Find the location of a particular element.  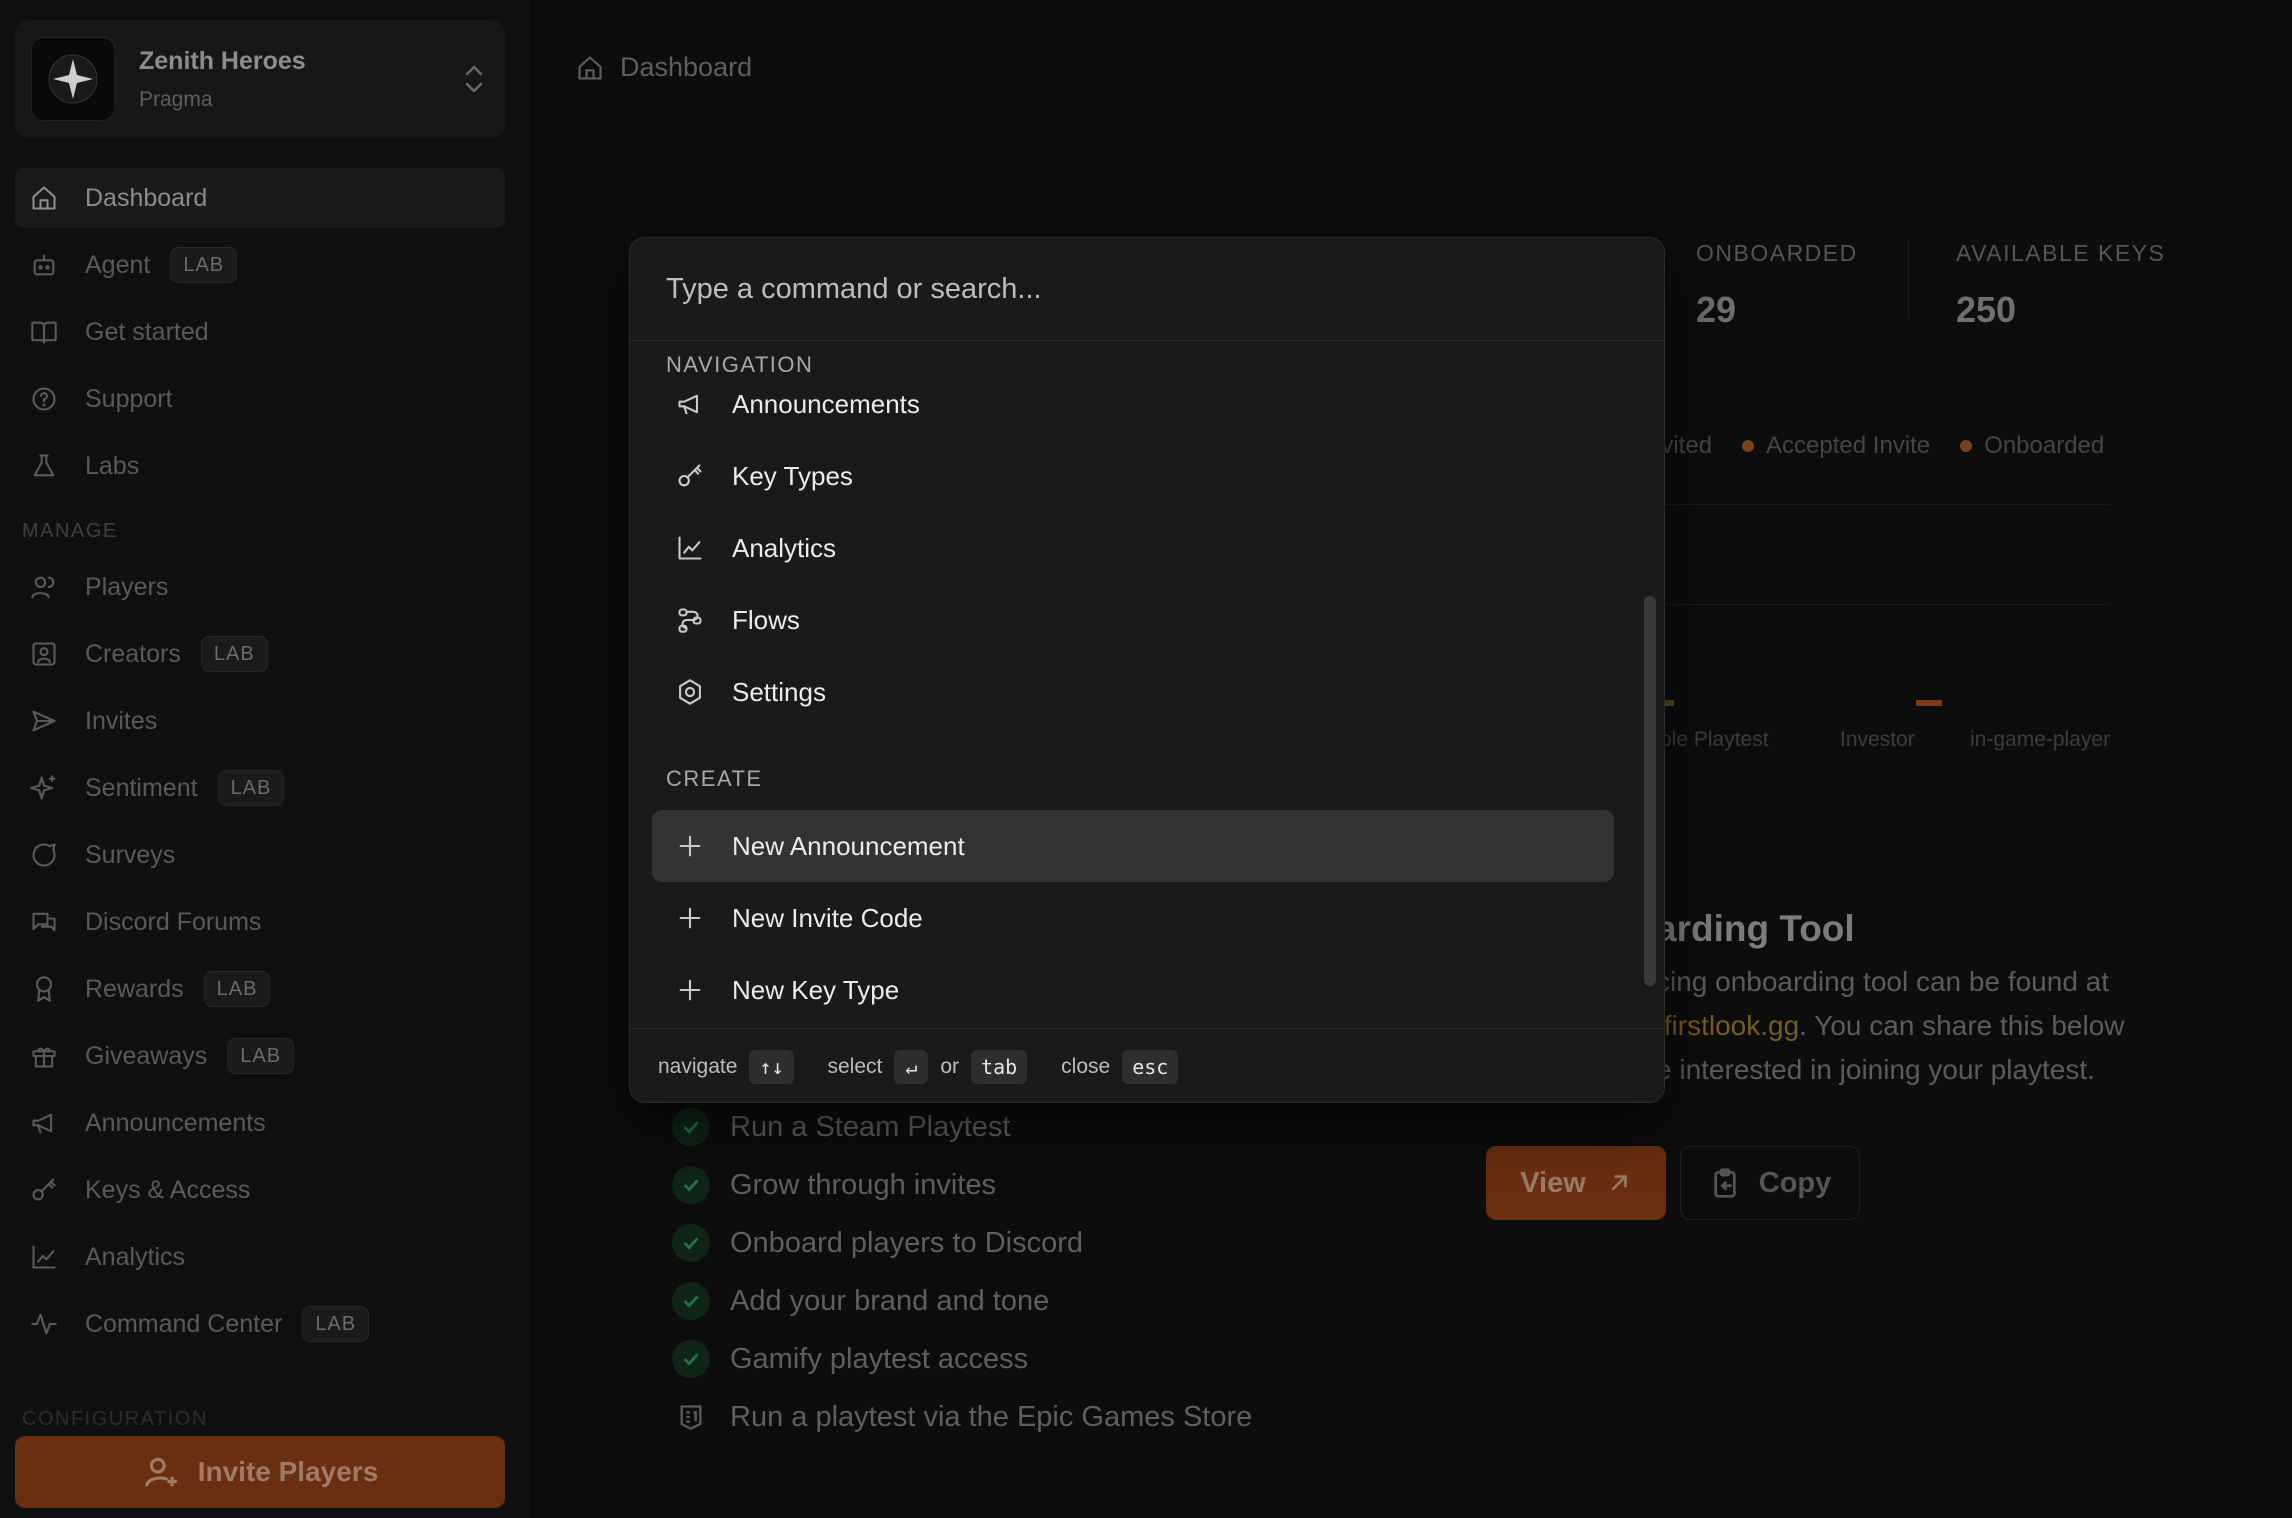

megaphone-icon is located at coordinates (44, 1123).